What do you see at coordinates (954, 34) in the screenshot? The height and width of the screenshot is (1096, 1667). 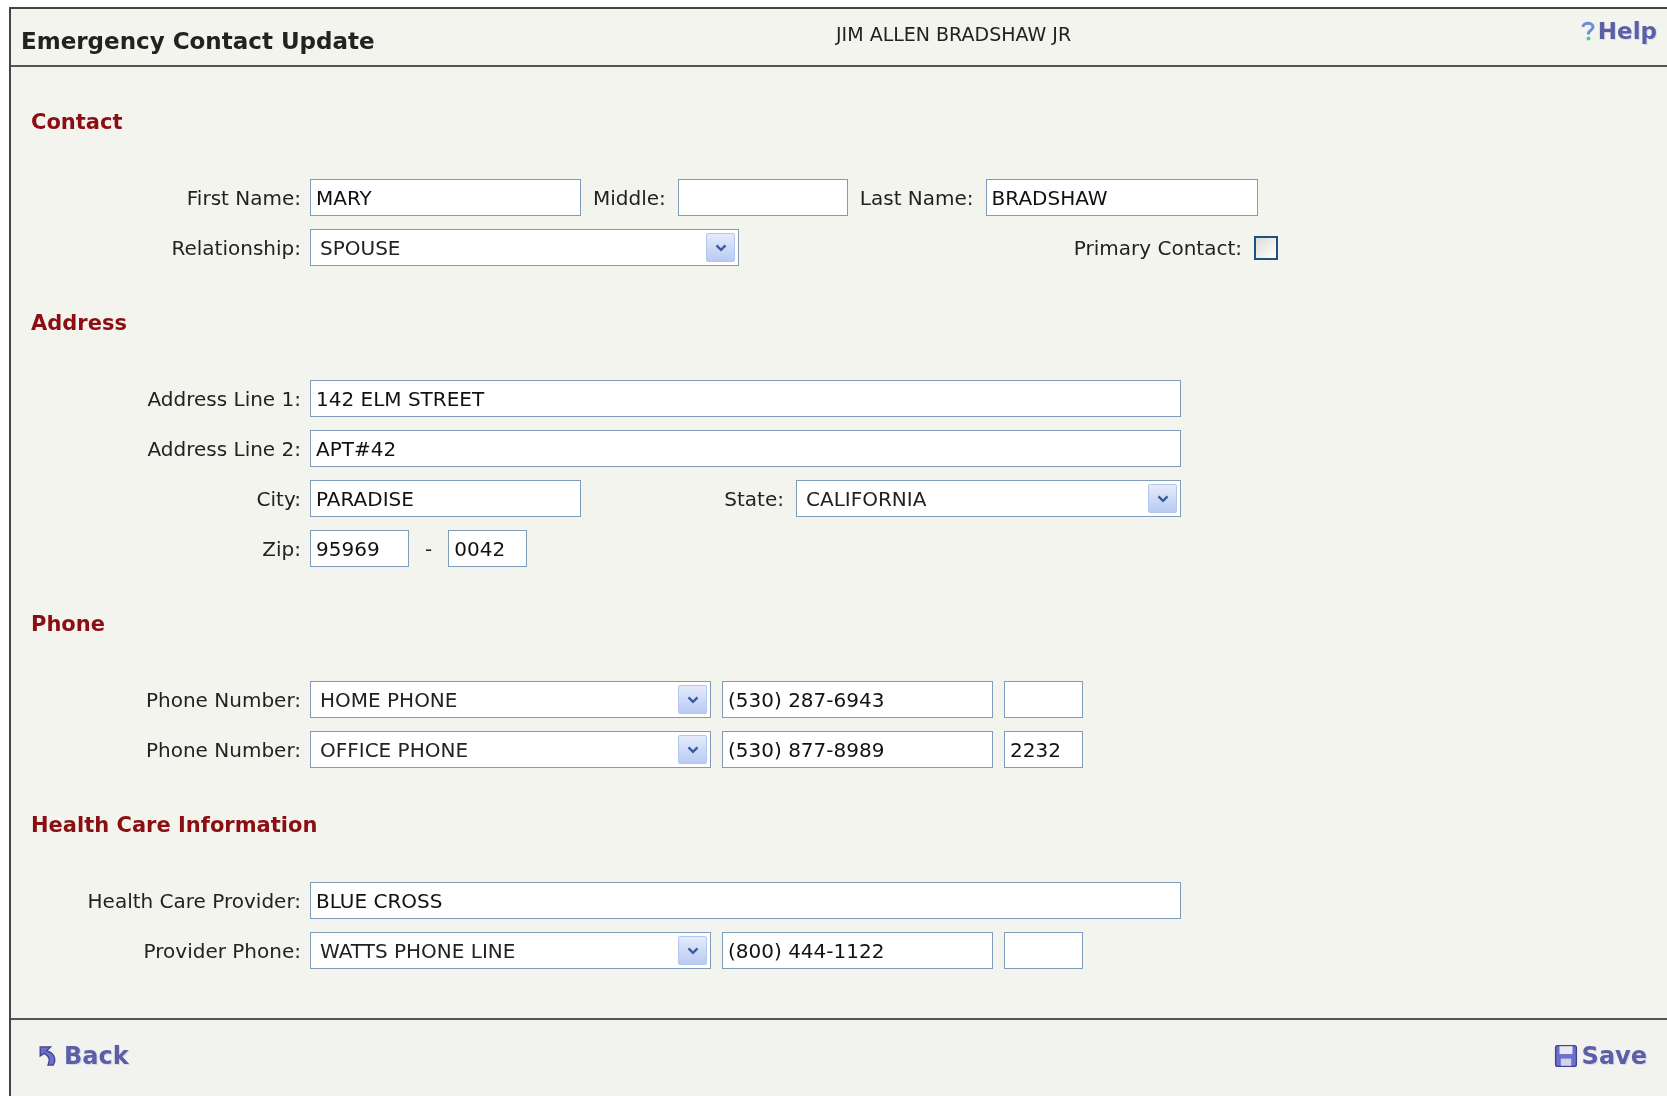 I see `employee-name: JIM ALLEN BRADSHAW JR` at bounding box center [954, 34].